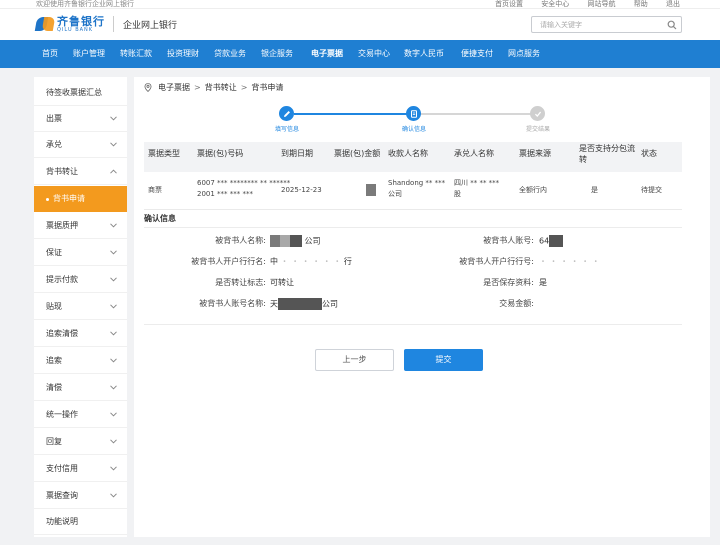  What do you see at coordinates (374, 54) in the screenshot?
I see `nav-trading: 交易中心` at bounding box center [374, 54].